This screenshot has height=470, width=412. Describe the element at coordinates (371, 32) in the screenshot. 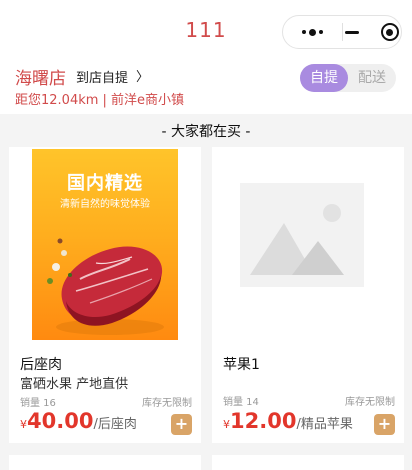

I see `capsule-right` at that location.